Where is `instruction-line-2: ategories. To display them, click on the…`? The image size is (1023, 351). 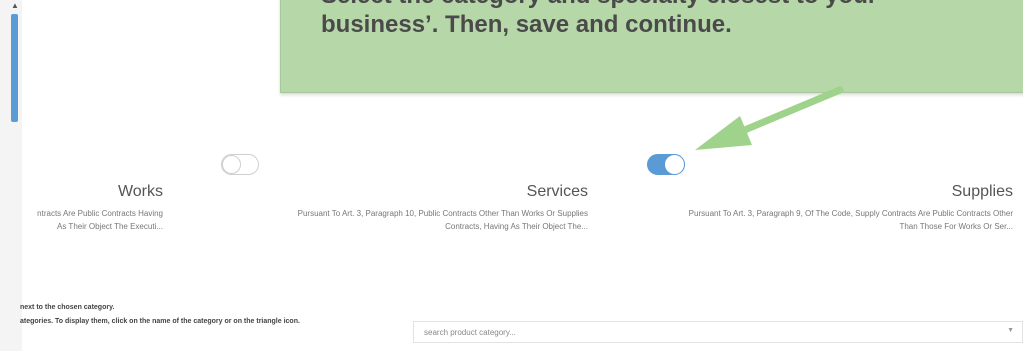
instruction-line-2: ategories. To display them, click on the… is located at coordinates (160, 321).